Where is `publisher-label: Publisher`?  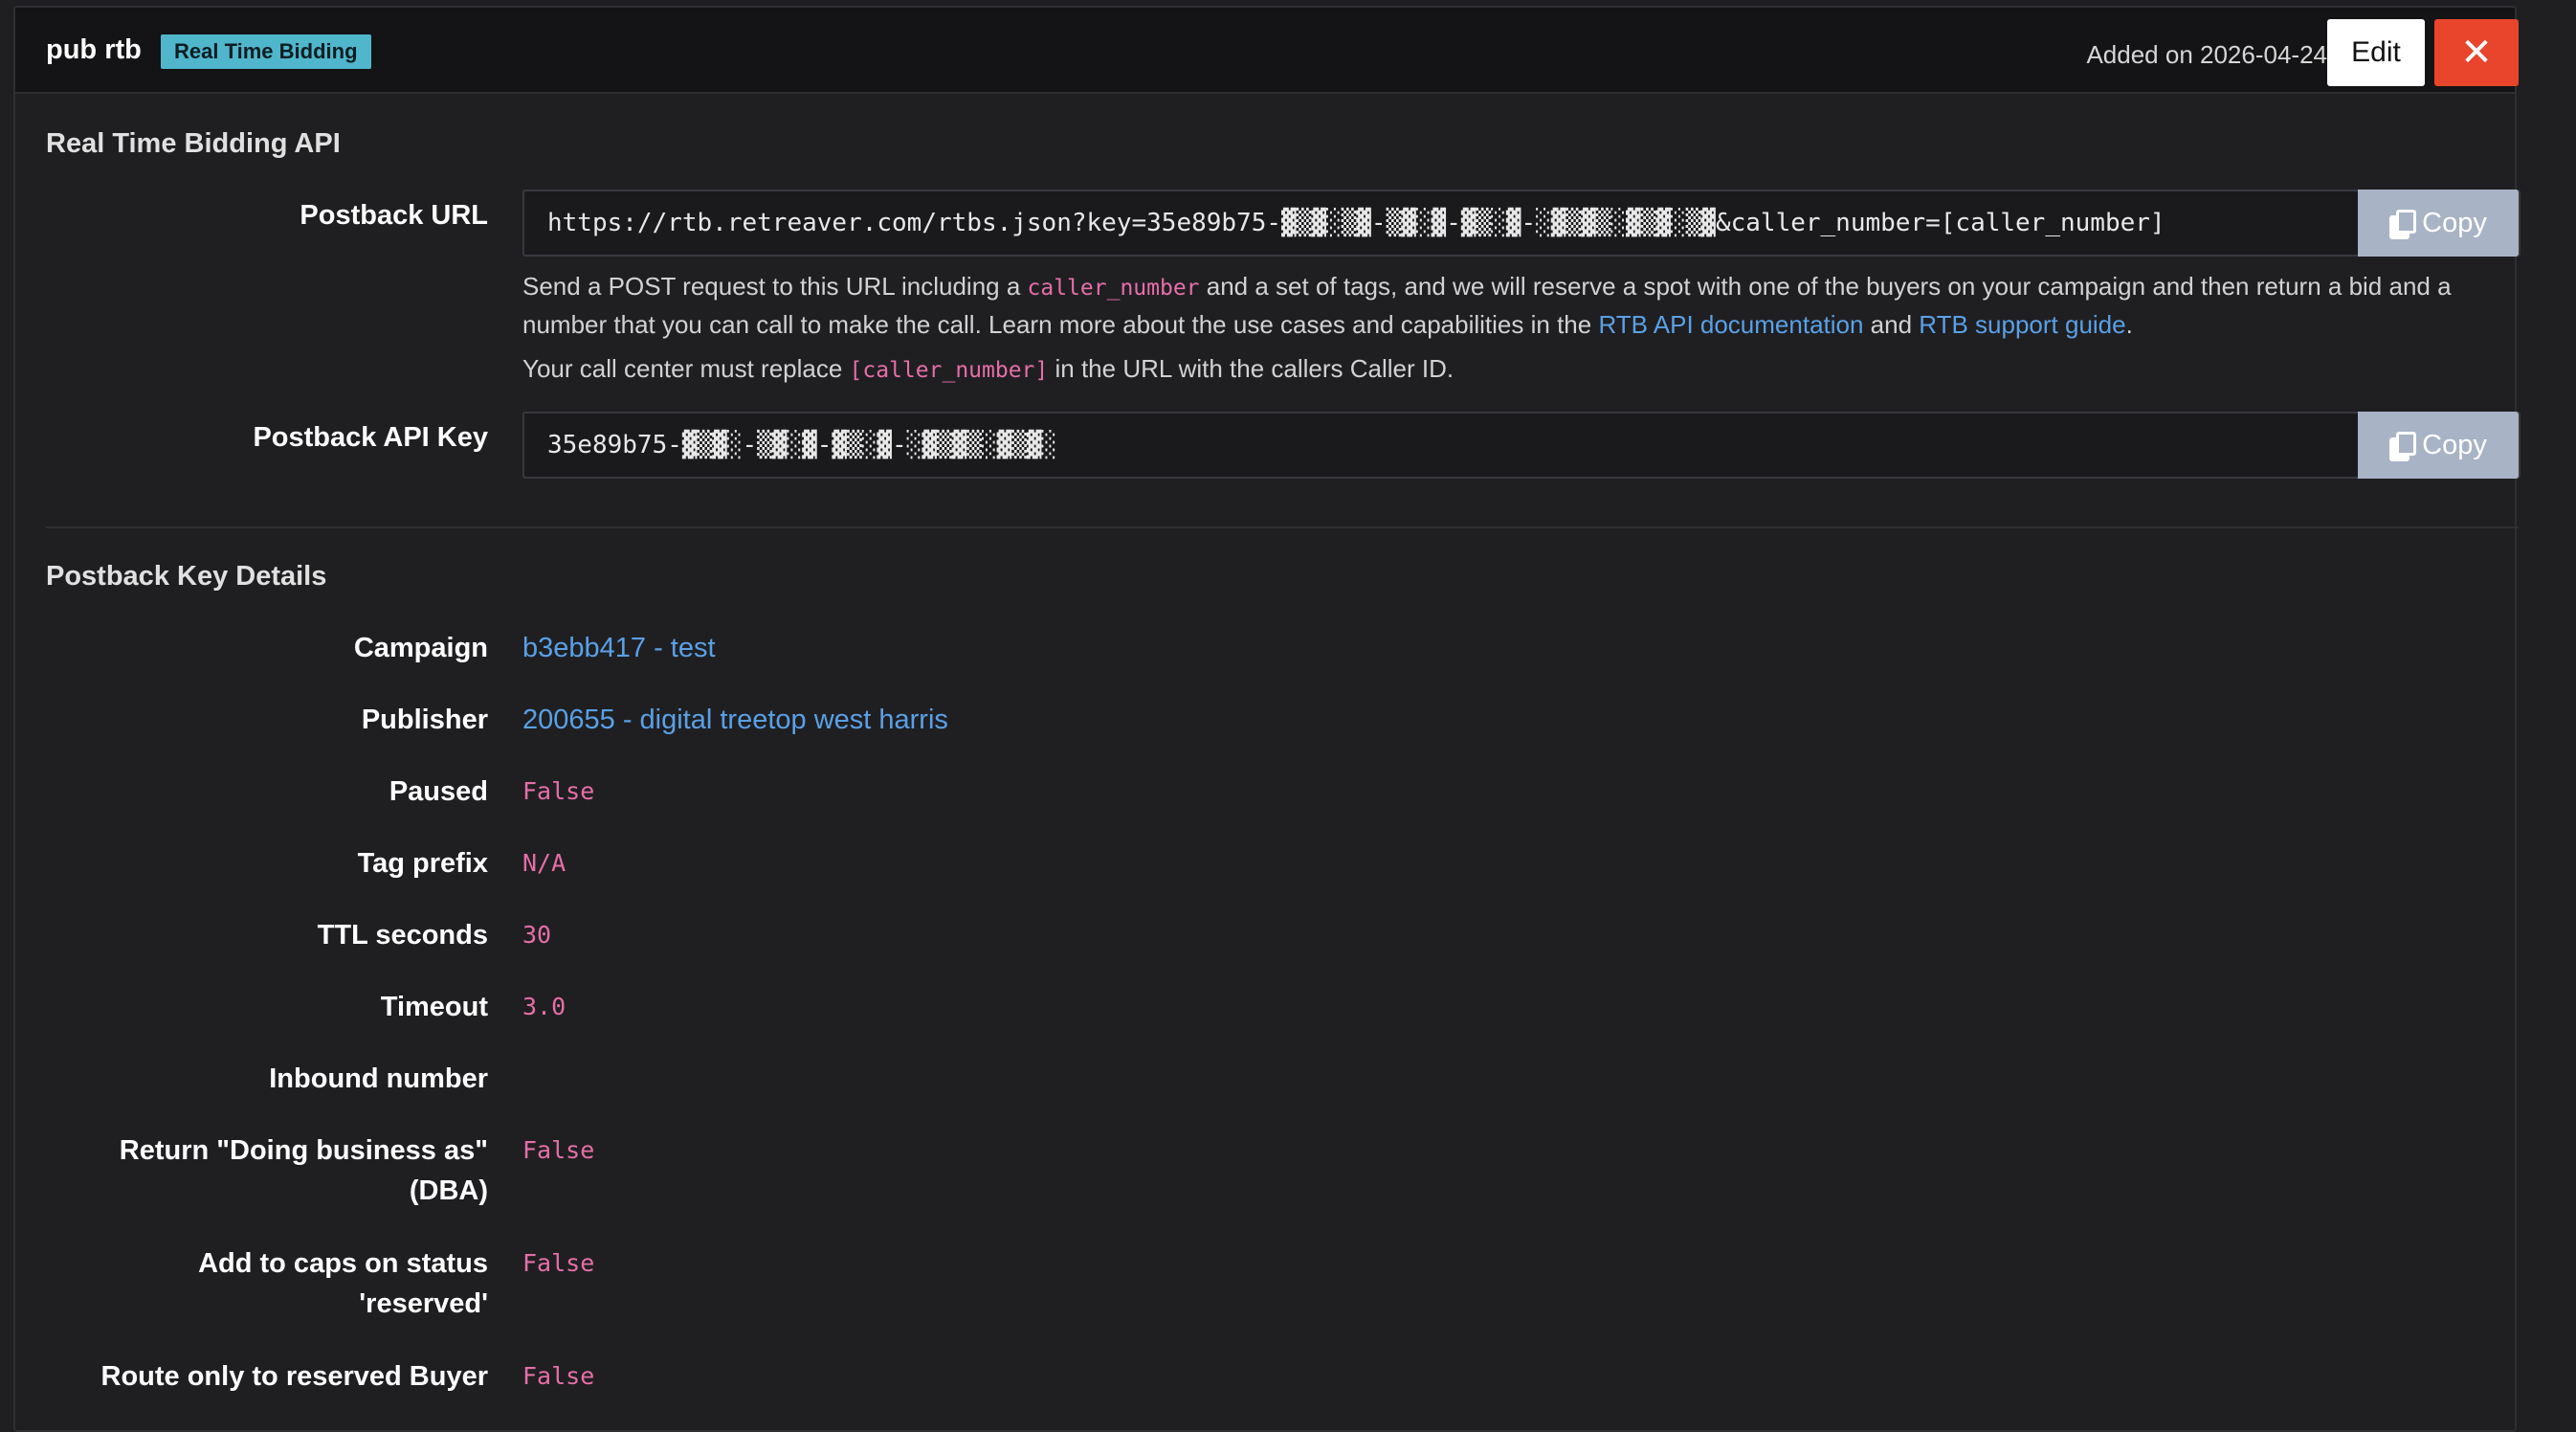
publisher-label: Publisher is located at coordinates (424, 720).